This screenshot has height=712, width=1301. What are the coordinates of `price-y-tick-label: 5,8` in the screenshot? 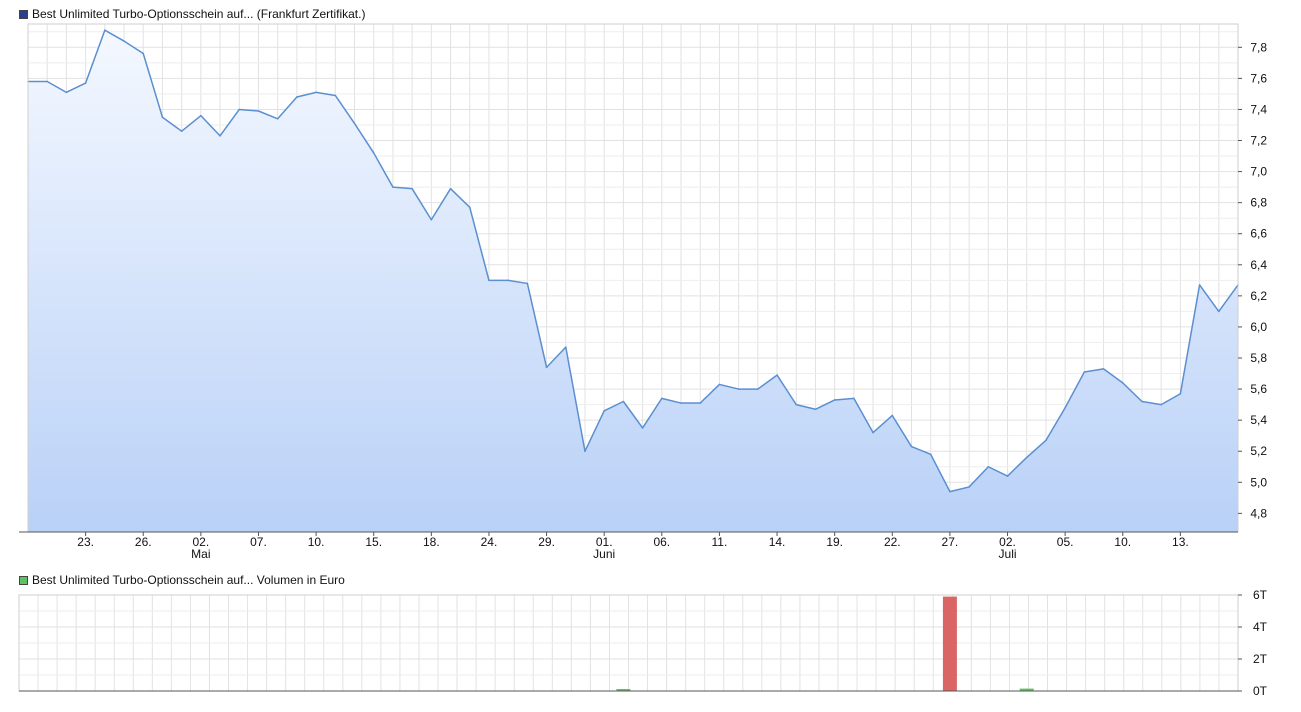 It's located at (1258, 358).